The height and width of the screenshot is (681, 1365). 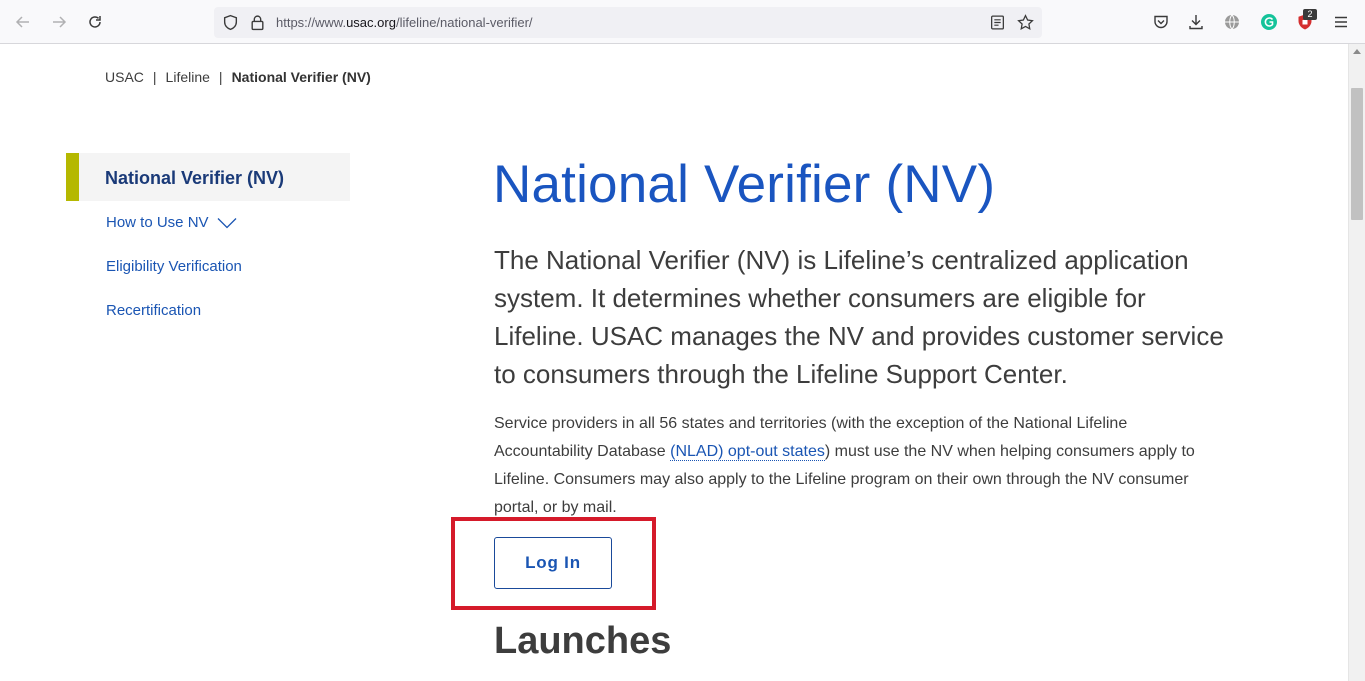 What do you see at coordinates (188, 77) in the screenshot?
I see `breadcrumb-lifeline: Lifeline` at bounding box center [188, 77].